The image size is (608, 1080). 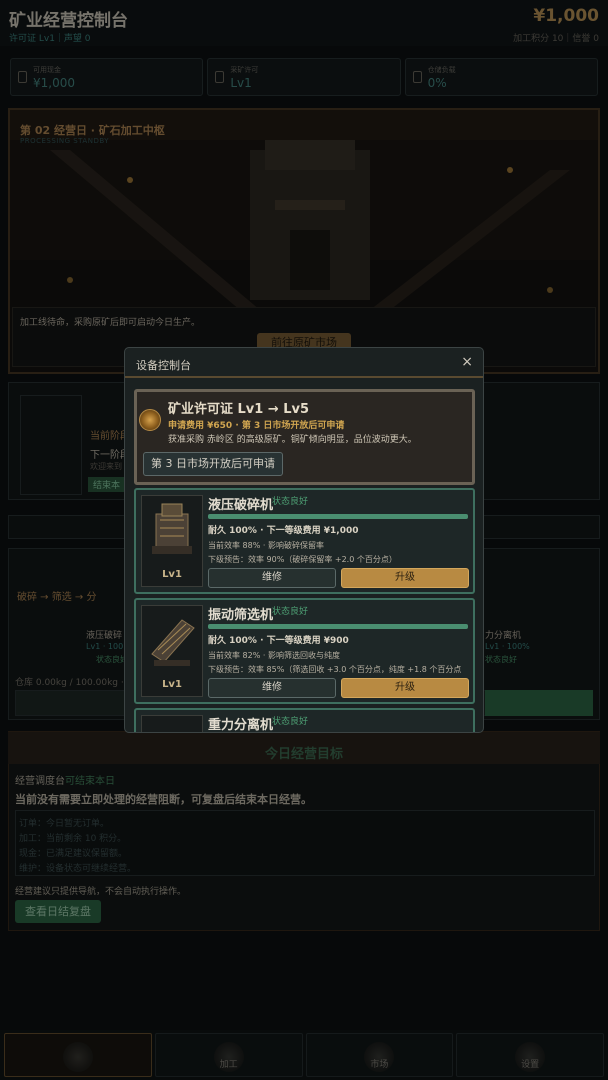 I want to click on separator-image, so click(x=172, y=723).